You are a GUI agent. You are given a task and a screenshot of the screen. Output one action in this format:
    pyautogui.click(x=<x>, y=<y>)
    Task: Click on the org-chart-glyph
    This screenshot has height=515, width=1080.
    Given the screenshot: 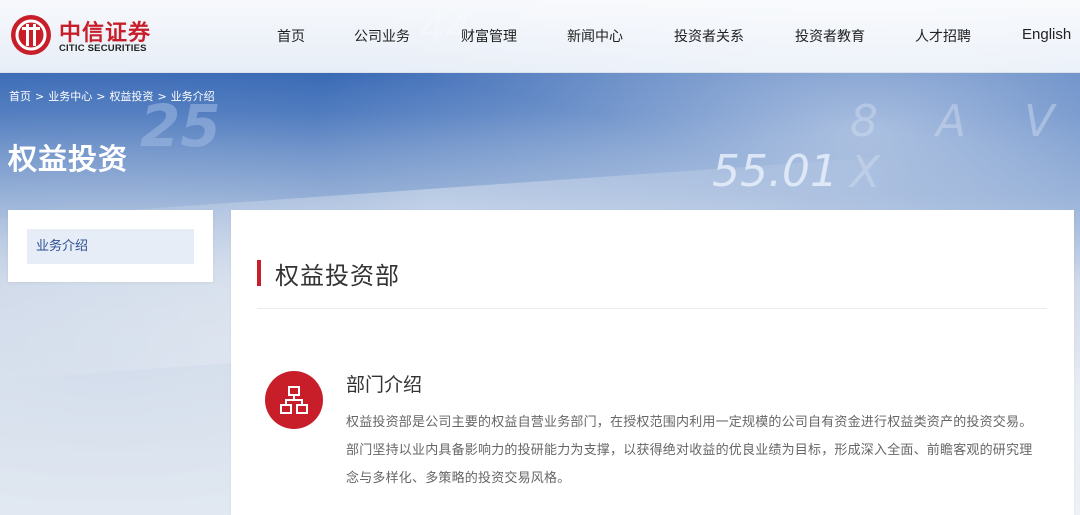 What is the action you would take?
    pyautogui.click(x=294, y=400)
    